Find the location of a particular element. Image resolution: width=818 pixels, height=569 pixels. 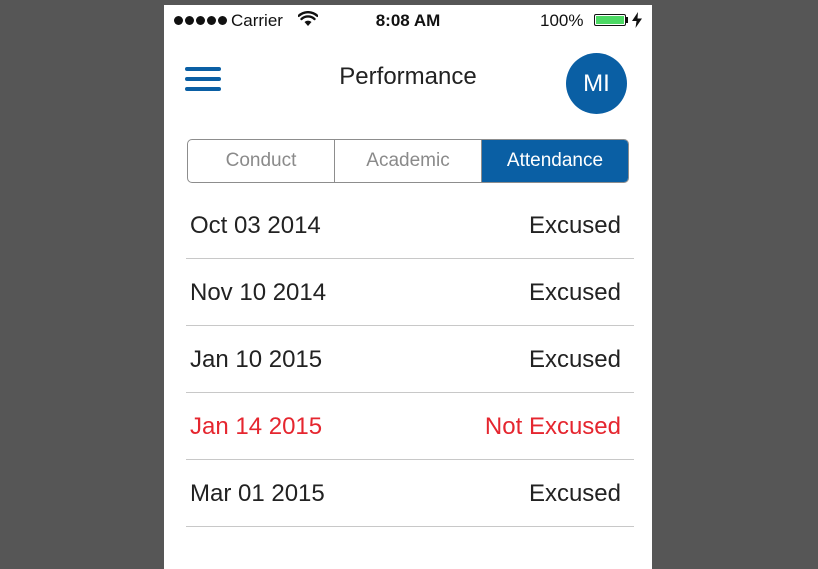

attendance-date: Jan 10 2015 is located at coordinates (256, 359).